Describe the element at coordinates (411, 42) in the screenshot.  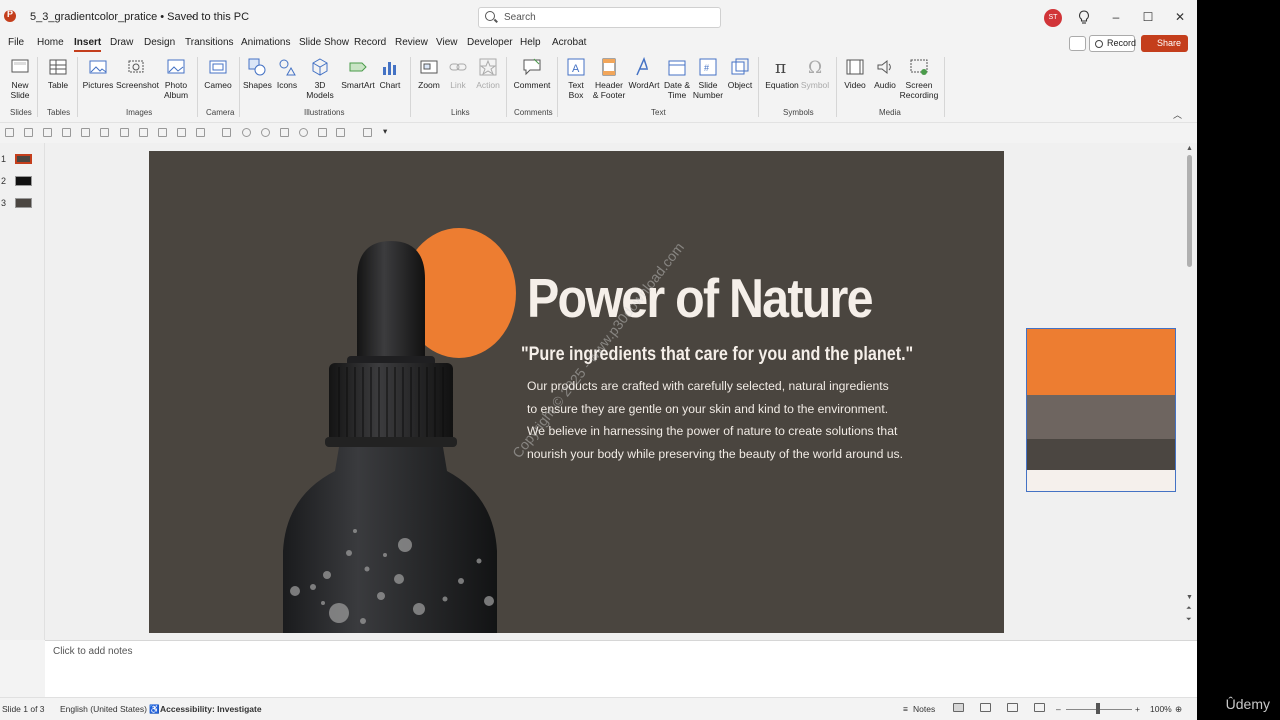
I see `tab-review: Review` at that location.